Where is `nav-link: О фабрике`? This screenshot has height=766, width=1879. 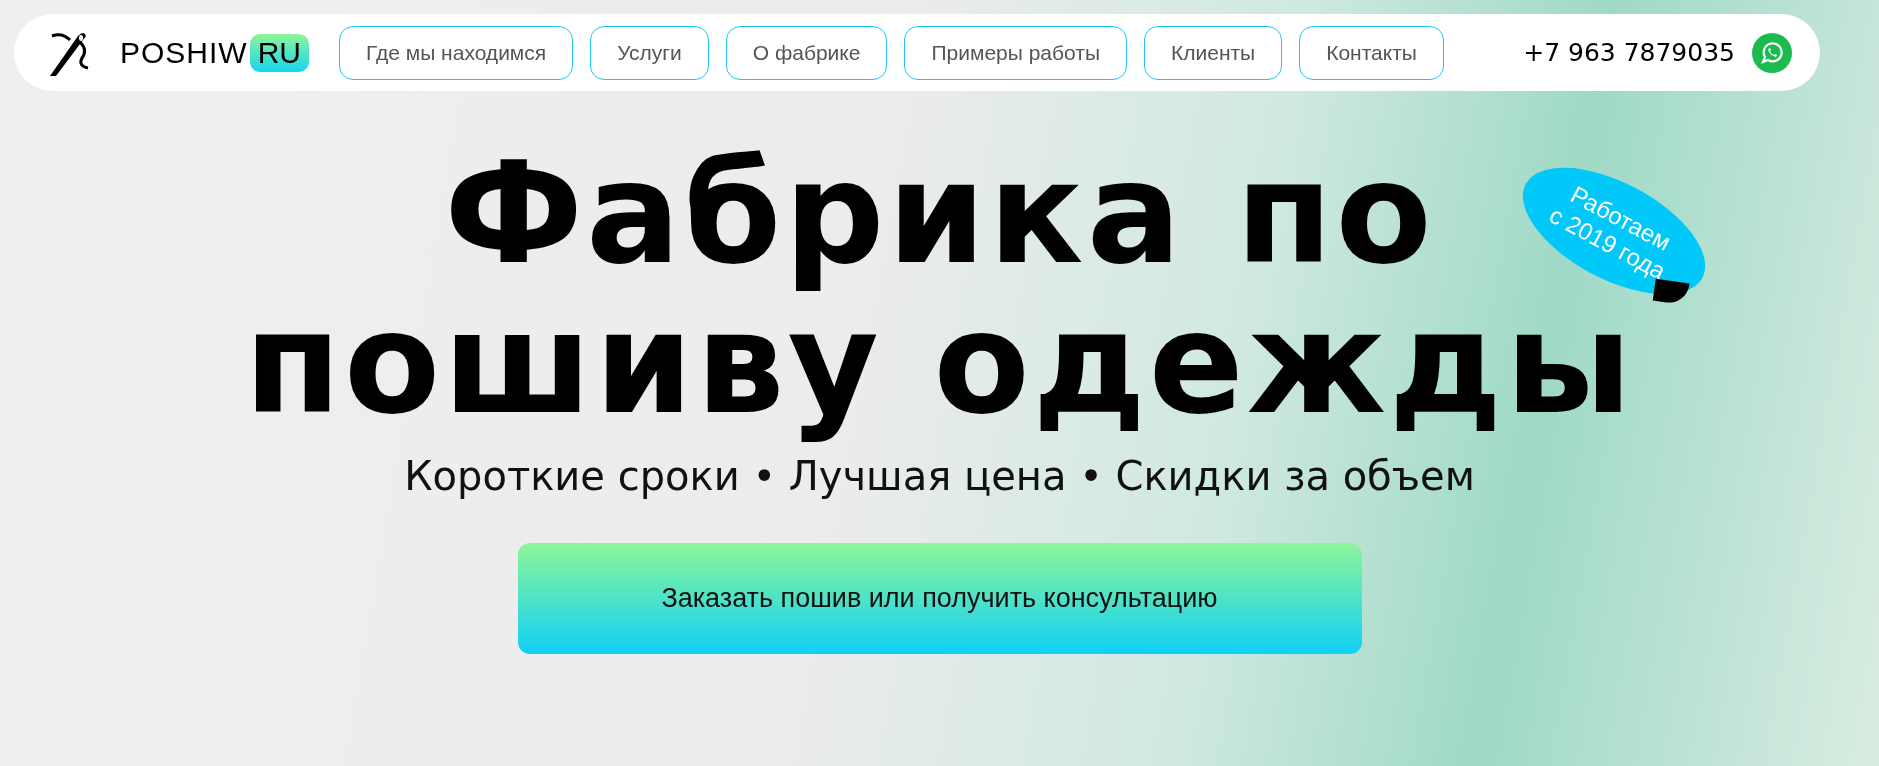
nav-link: О фабрике is located at coordinates (806, 52).